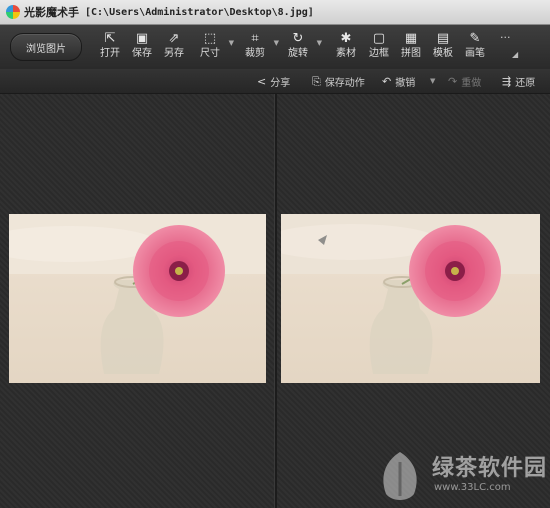  I want to click on collage-button: ▦ 拼图, so click(411, 46).